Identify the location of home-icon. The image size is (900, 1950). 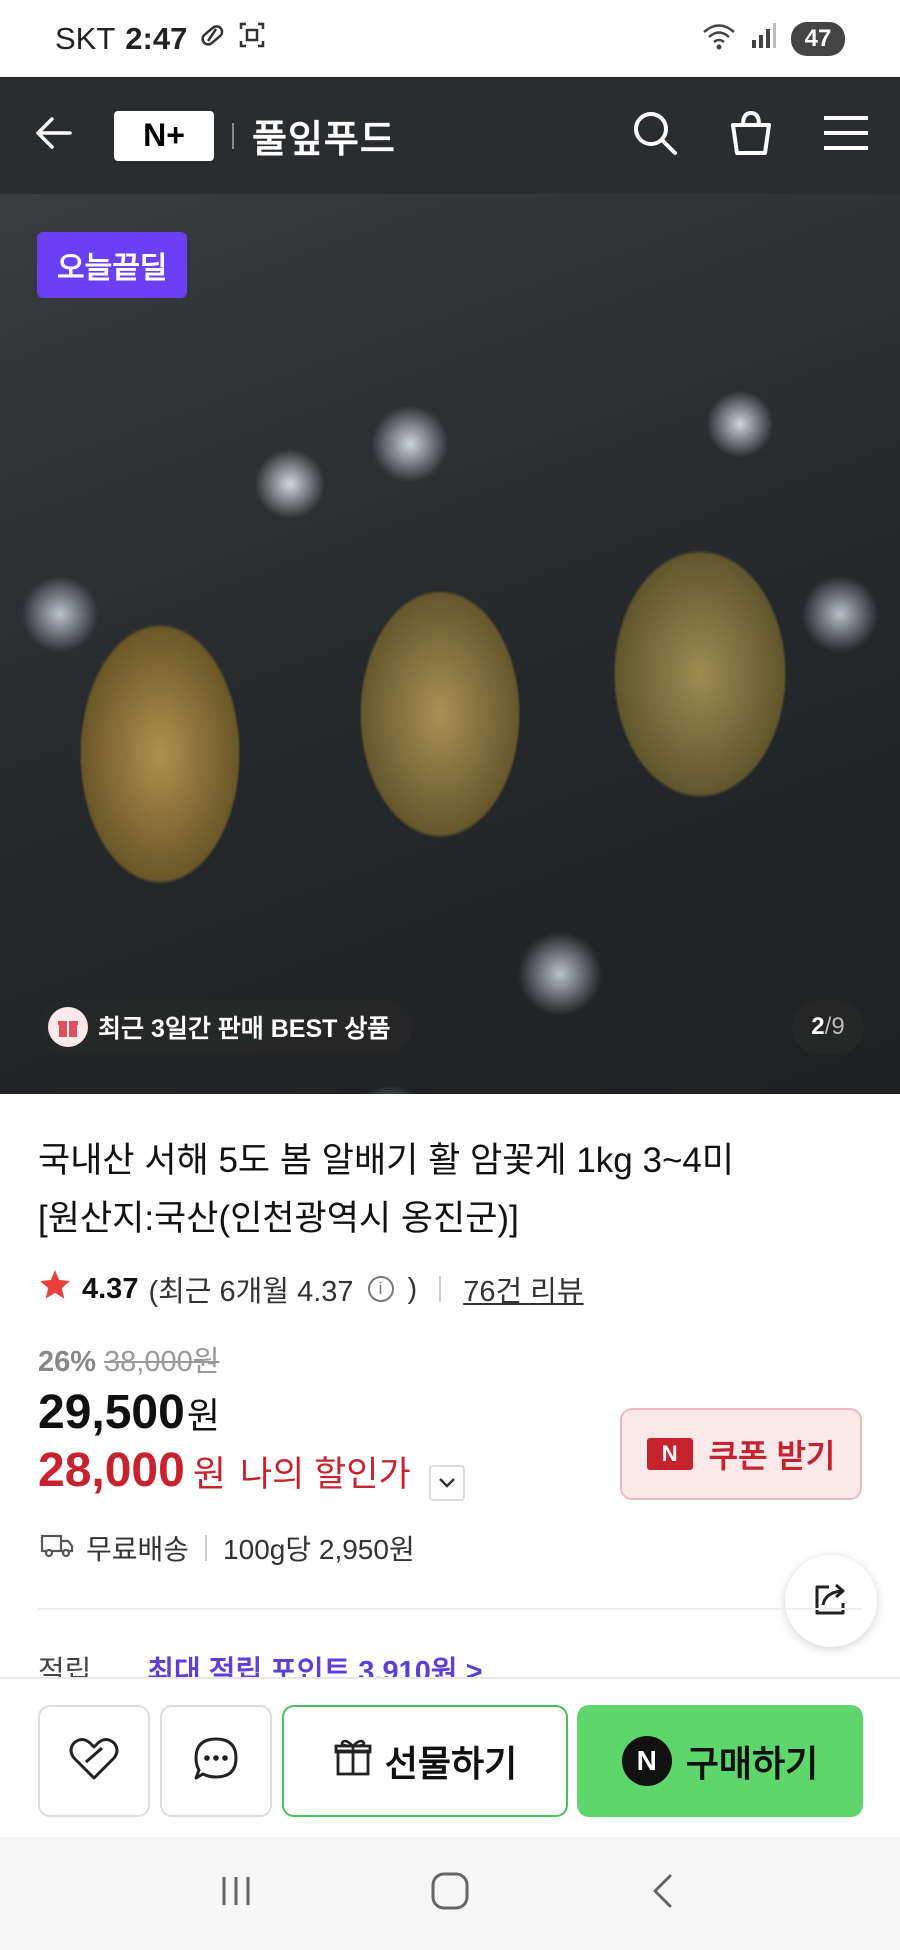
(450, 1893).